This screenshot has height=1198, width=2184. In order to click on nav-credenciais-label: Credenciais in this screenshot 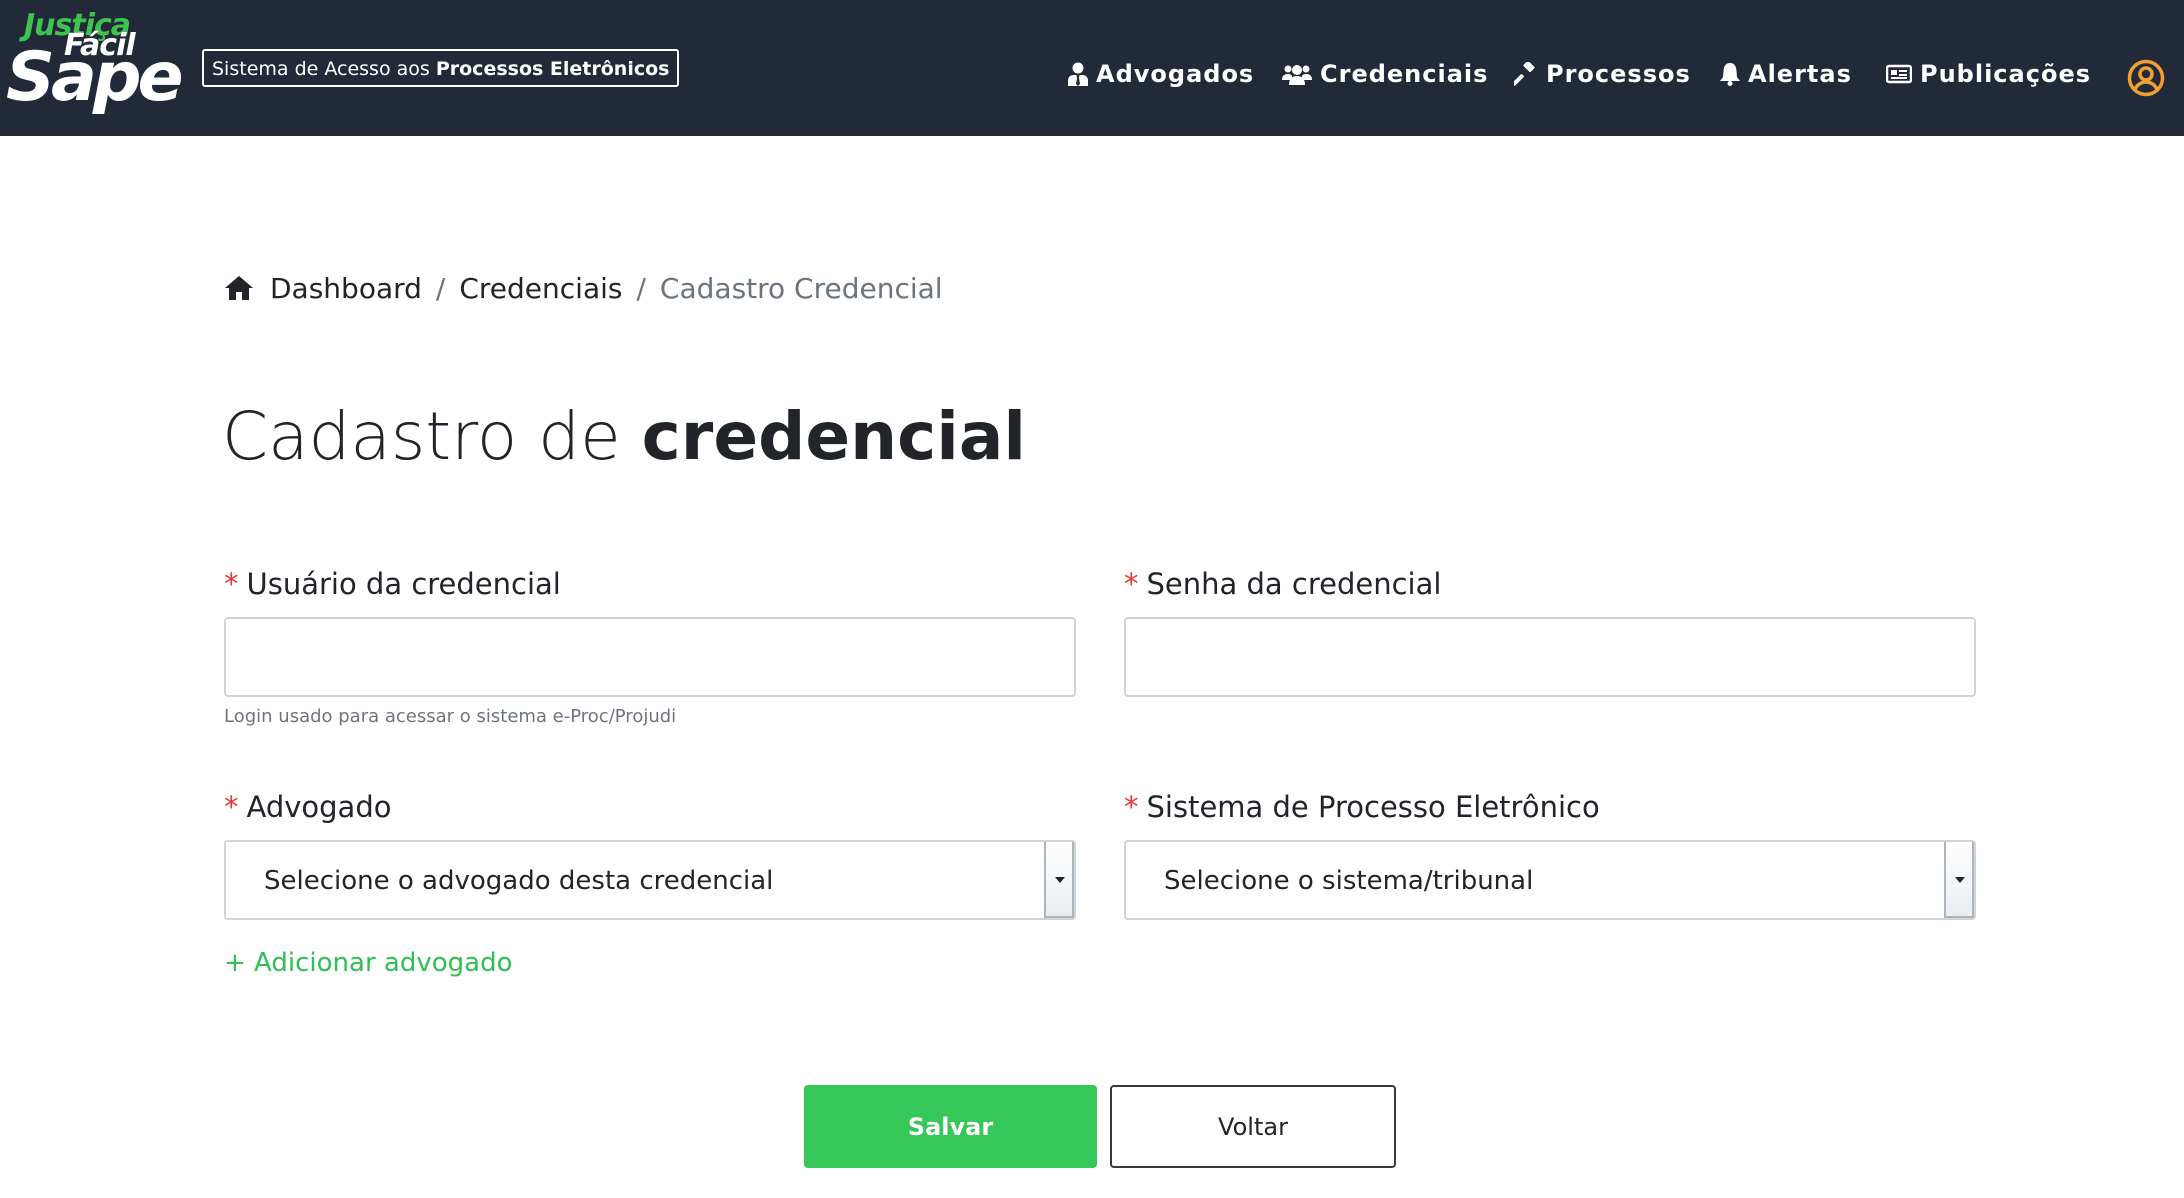, I will do `click(1404, 74)`.